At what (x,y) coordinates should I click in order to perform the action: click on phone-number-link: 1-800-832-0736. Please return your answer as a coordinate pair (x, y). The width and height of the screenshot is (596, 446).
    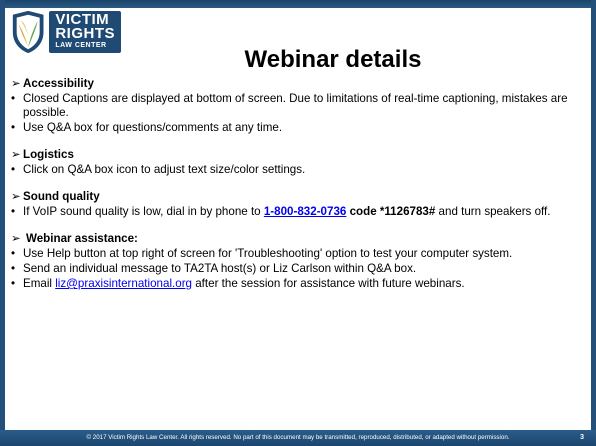
    Looking at the image, I should click on (305, 211).